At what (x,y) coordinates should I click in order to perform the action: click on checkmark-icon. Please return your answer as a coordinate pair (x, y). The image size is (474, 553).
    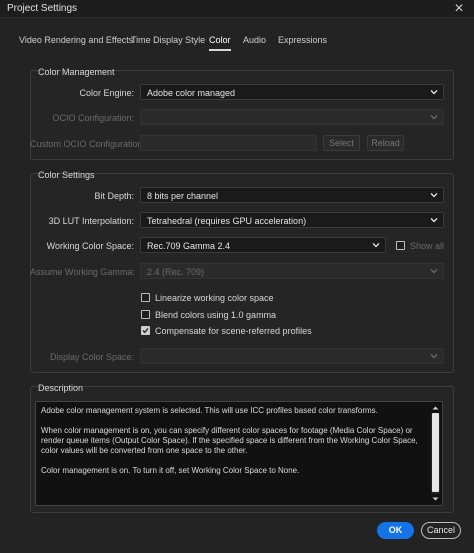
    Looking at the image, I should click on (145, 331).